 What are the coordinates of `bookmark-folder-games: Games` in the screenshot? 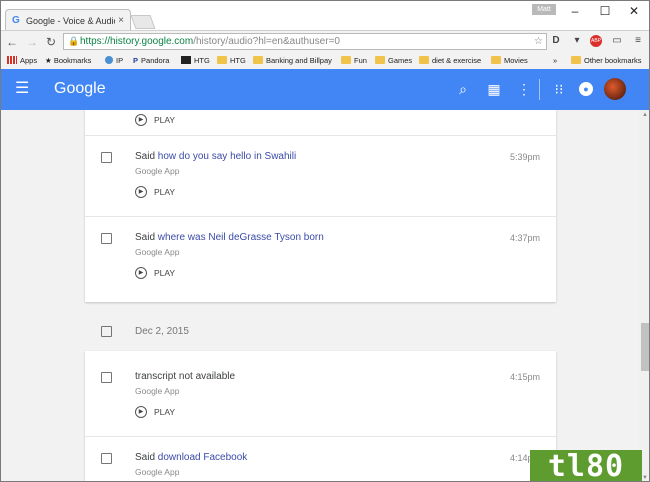 It's located at (393, 60).